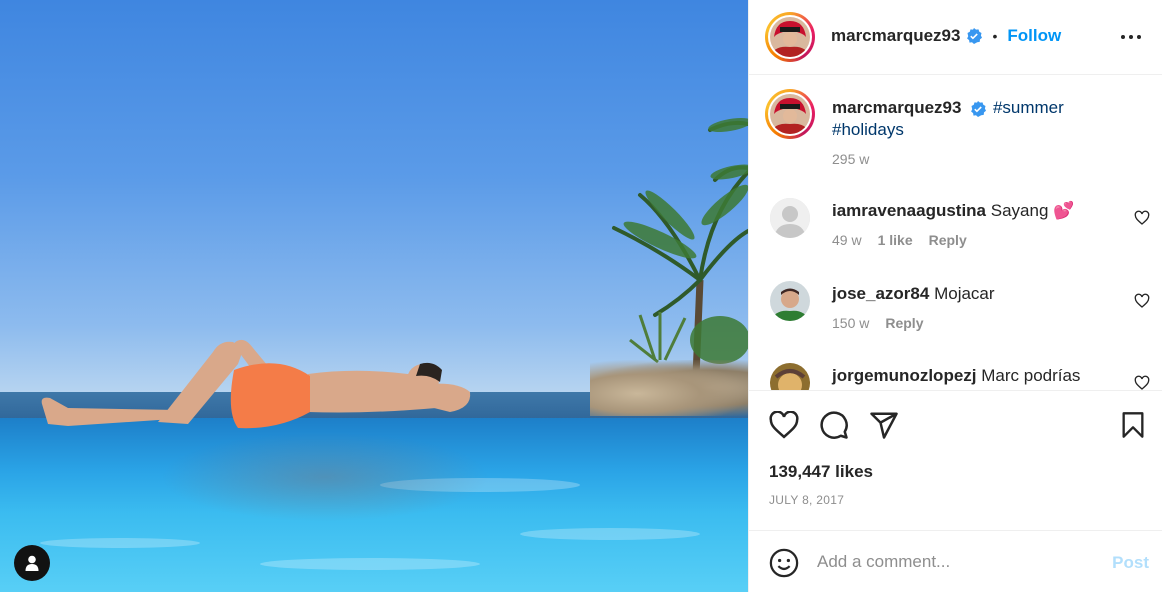  What do you see at coordinates (1131, 37) in the screenshot?
I see `more-options-icon` at bounding box center [1131, 37].